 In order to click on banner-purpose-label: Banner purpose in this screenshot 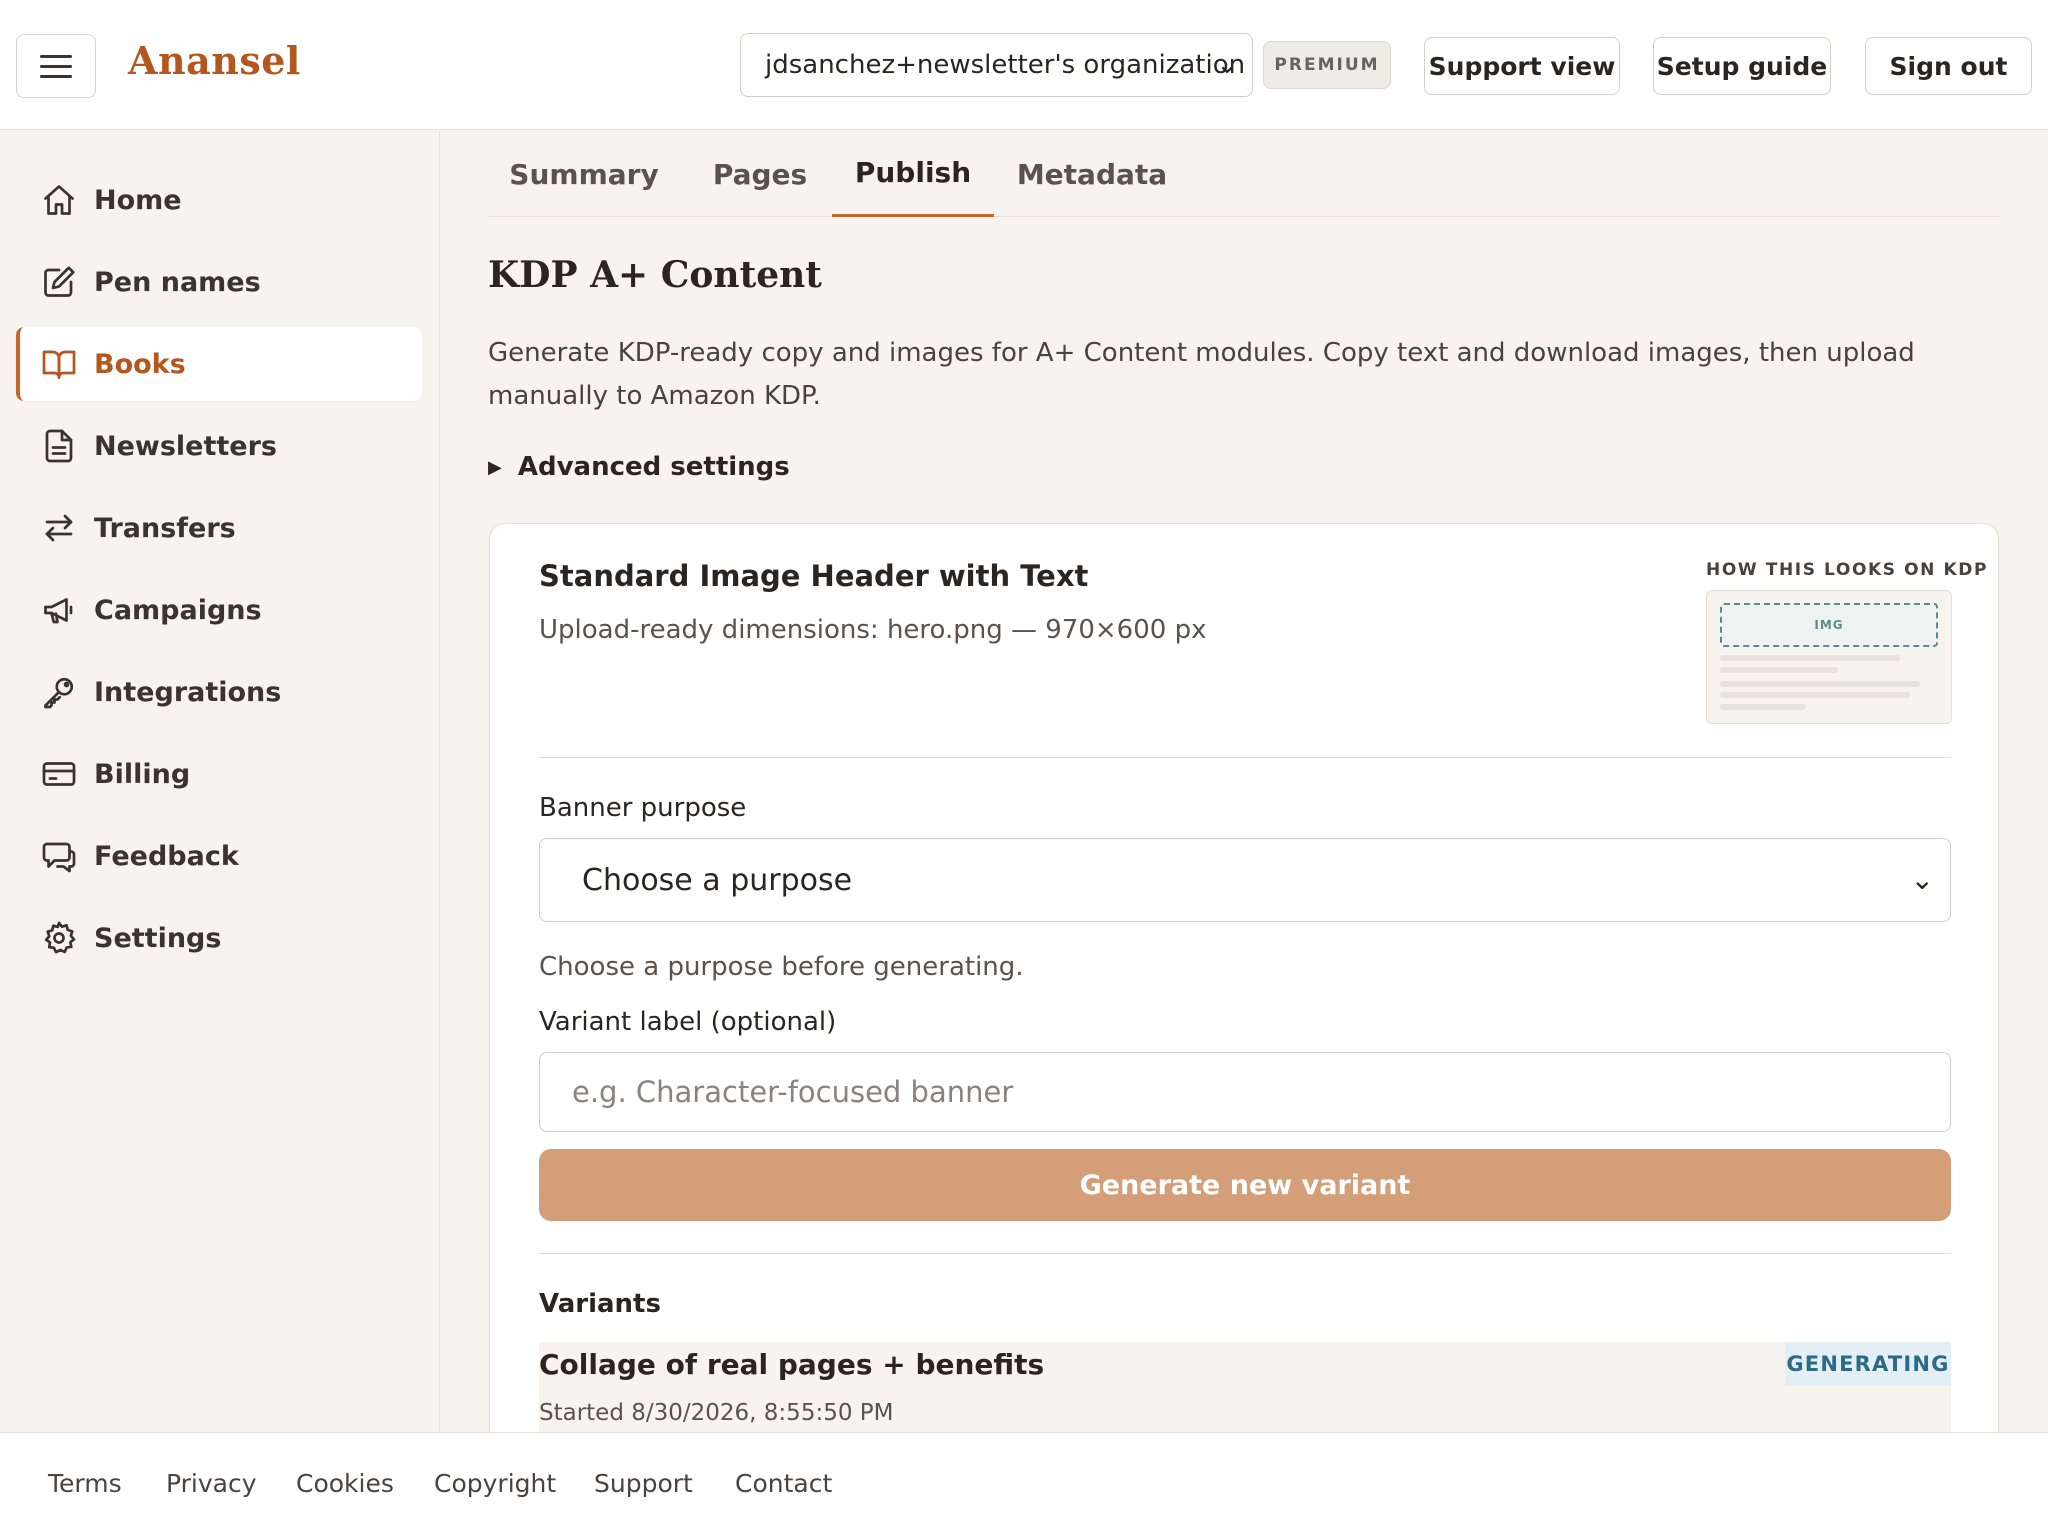, I will do `click(643, 808)`.